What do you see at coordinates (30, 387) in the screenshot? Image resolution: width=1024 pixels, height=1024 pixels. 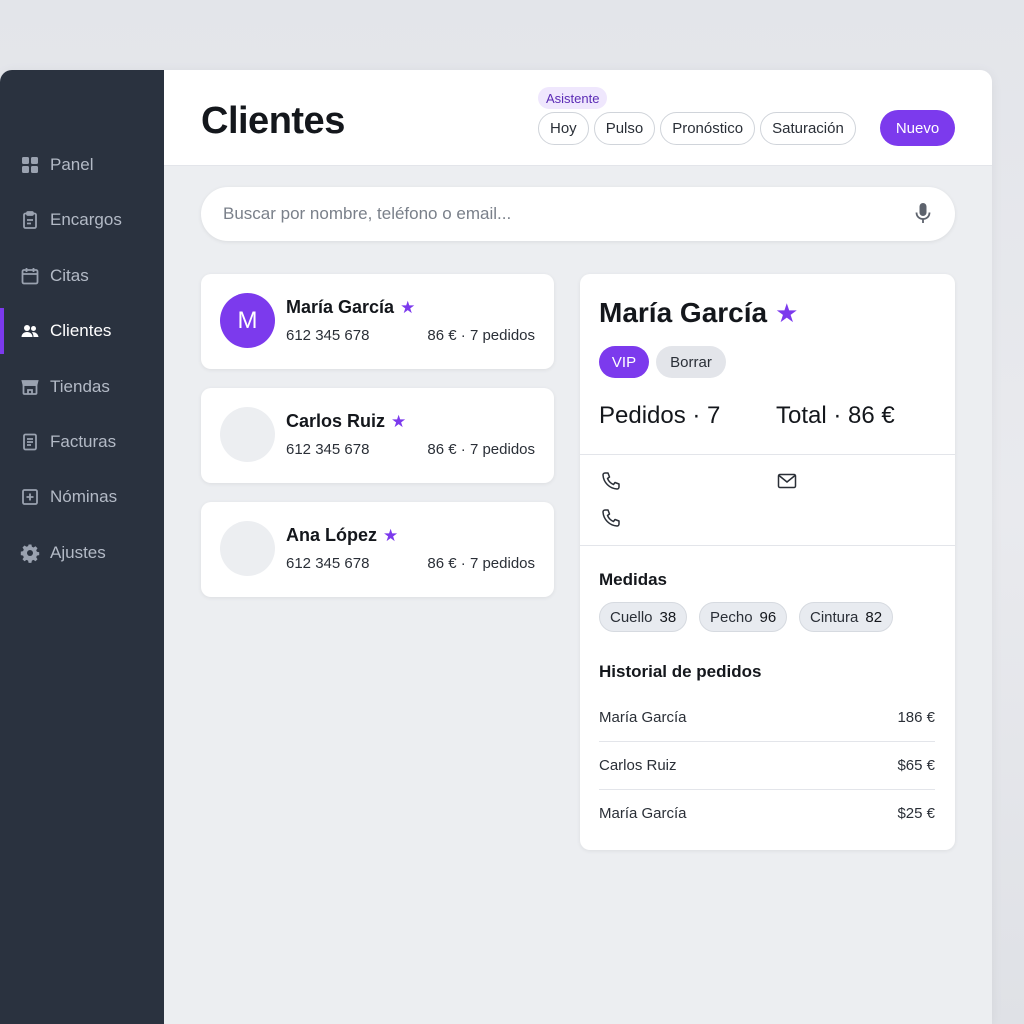 I see `store-icon` at bounding box center [30, 387].